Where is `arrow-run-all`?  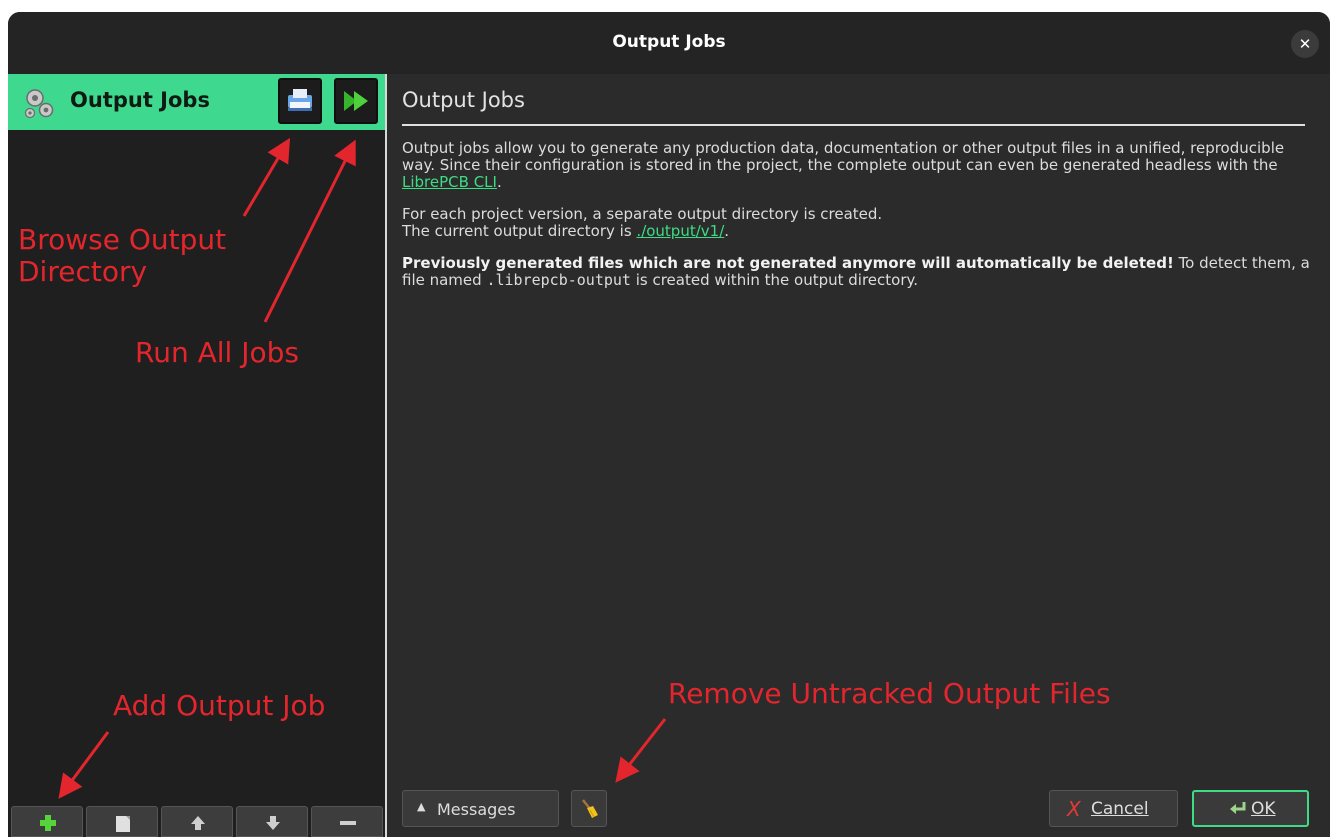
arrow-run-all is located at coordinates (309, 231).